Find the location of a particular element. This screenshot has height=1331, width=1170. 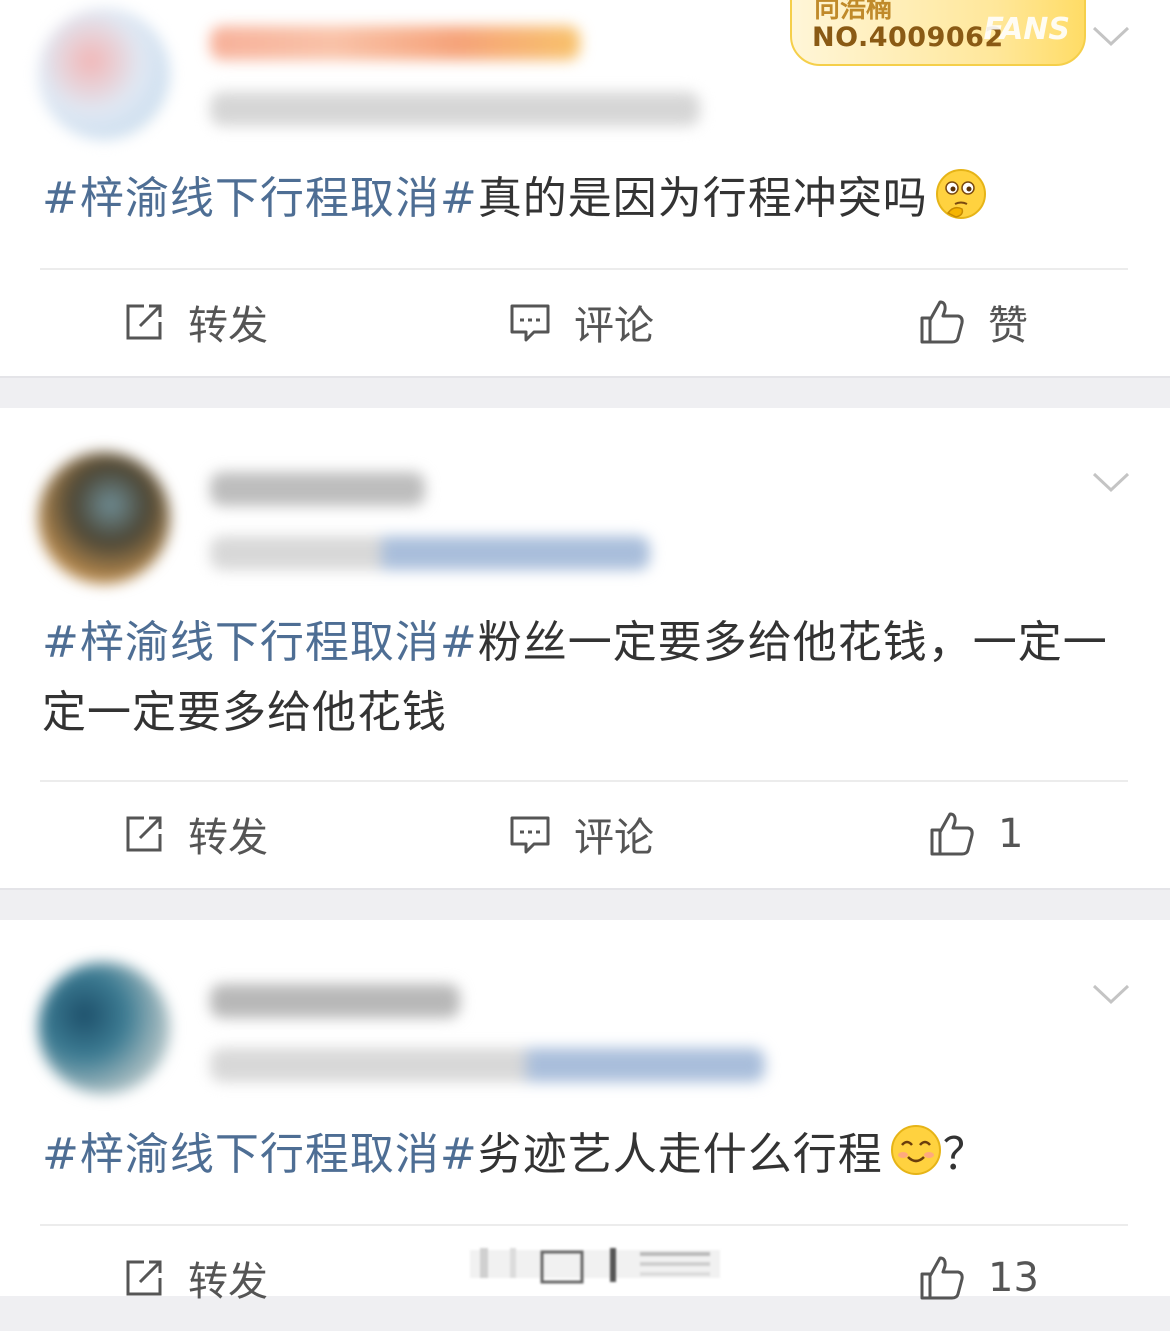

post-text-suffix: ？ is located at coordinates (965, 1154).